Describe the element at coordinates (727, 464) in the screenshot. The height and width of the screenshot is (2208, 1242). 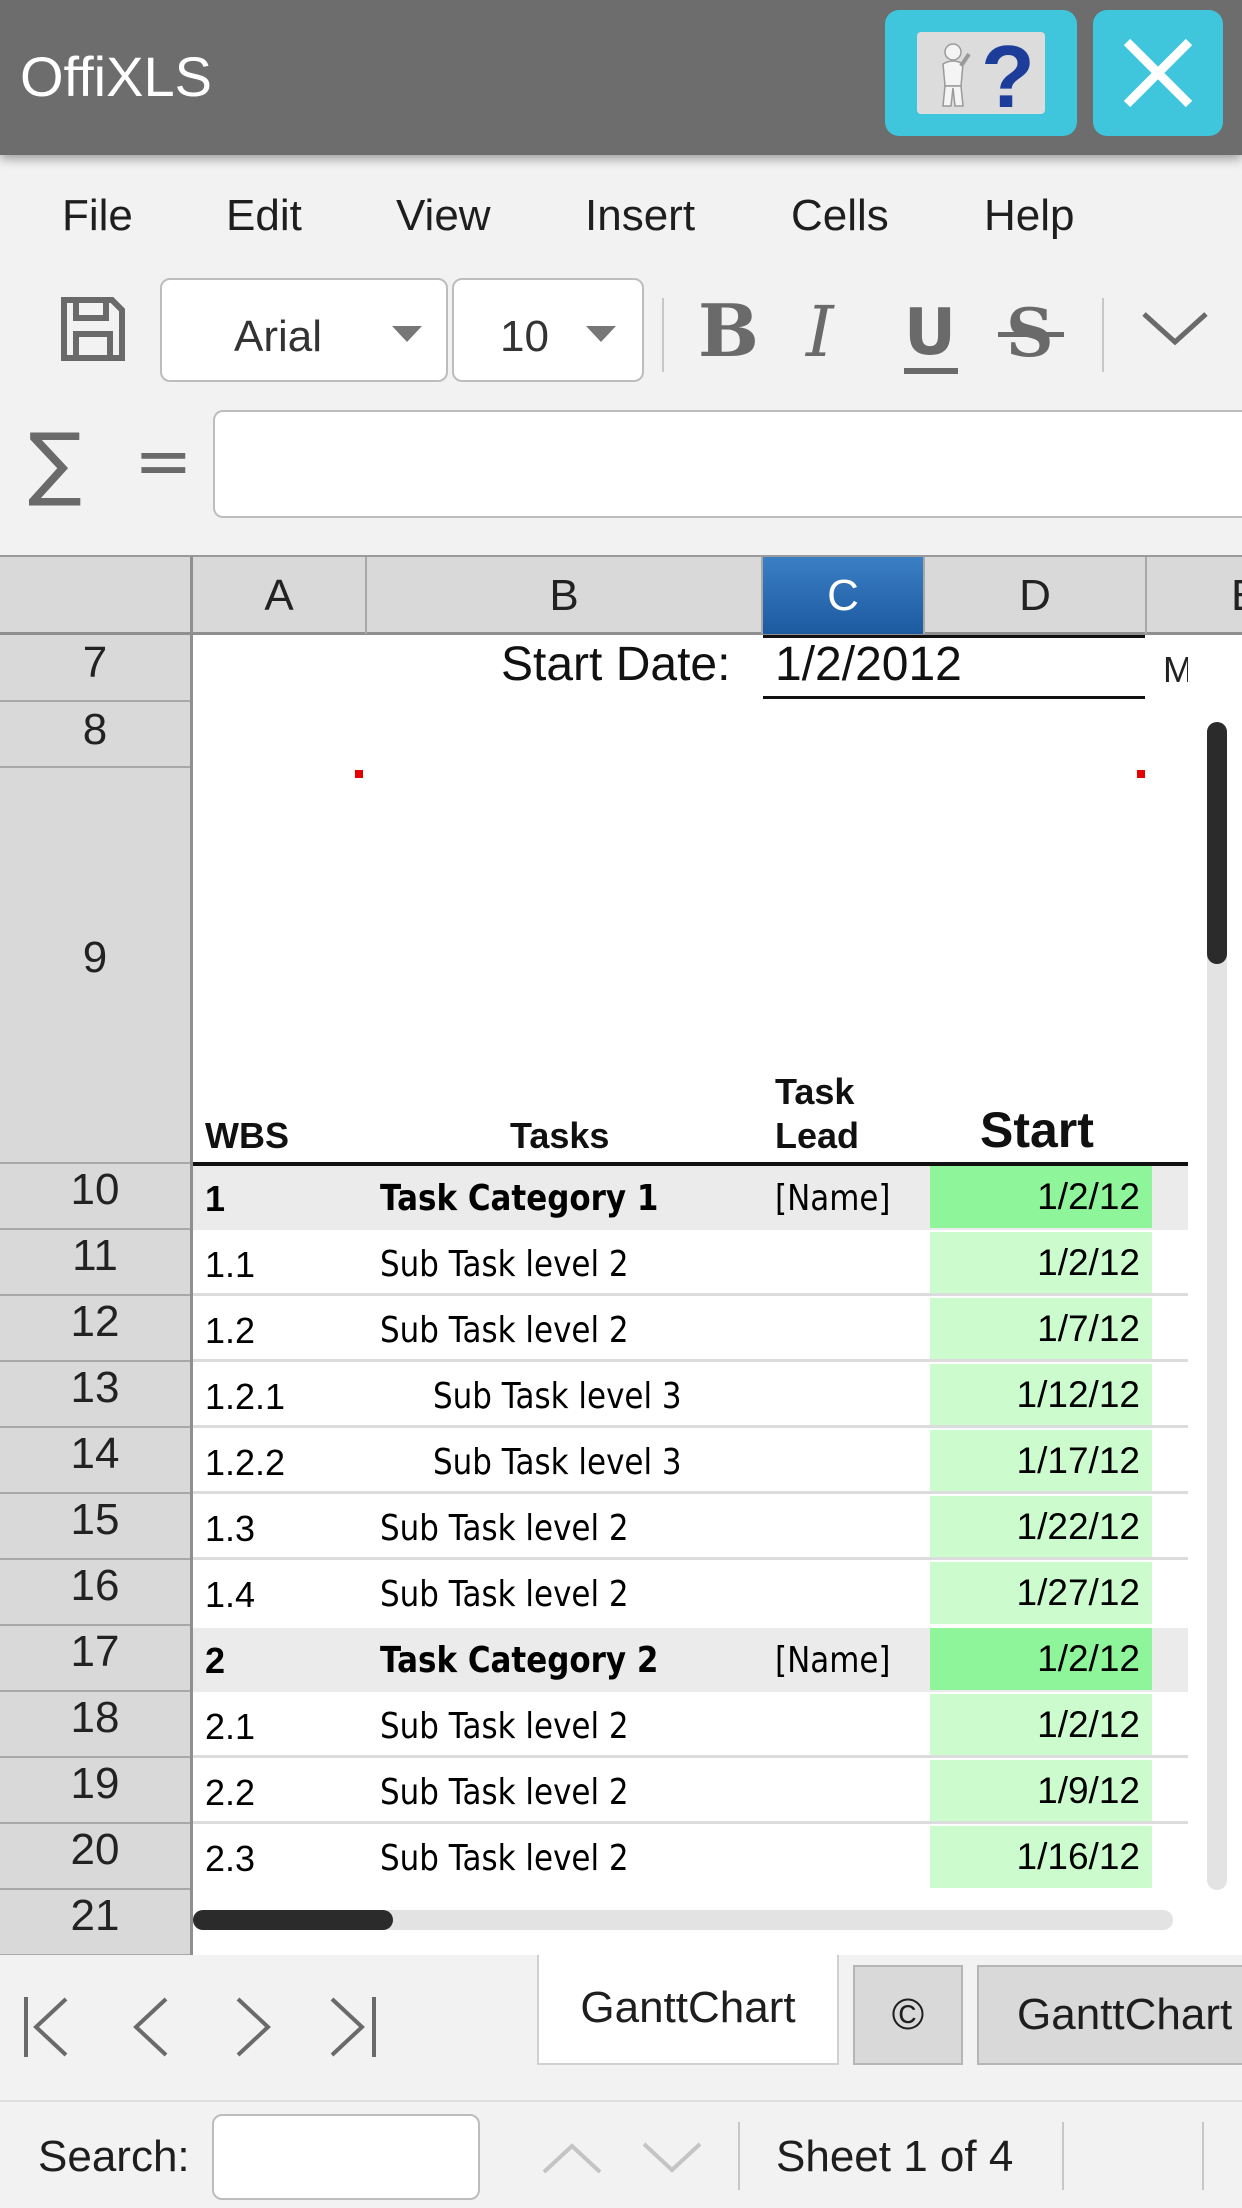
I see `formula-input` at that location.